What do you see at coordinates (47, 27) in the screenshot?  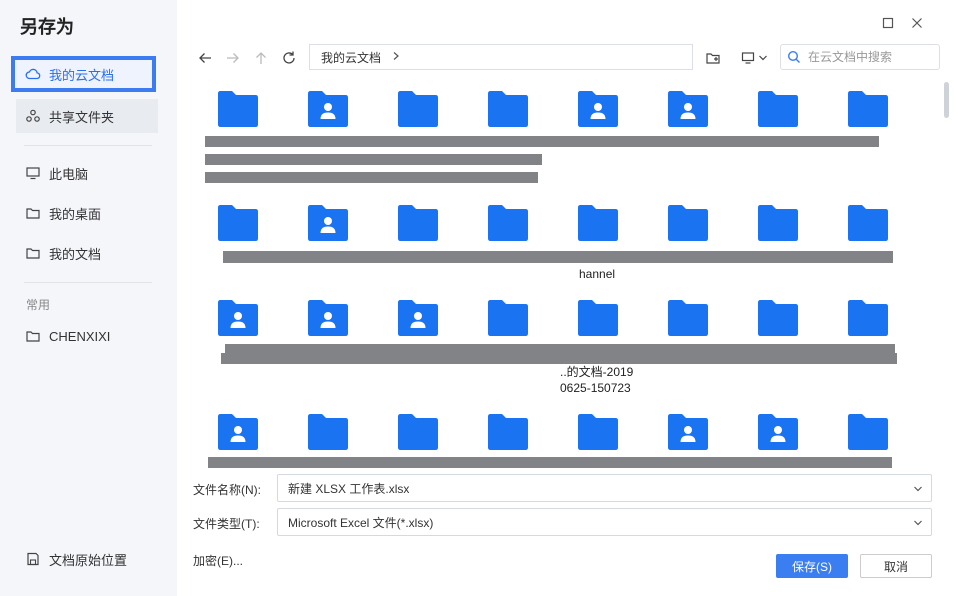 I see `dialog-title: 另存为` at bounding box center [47, 27].